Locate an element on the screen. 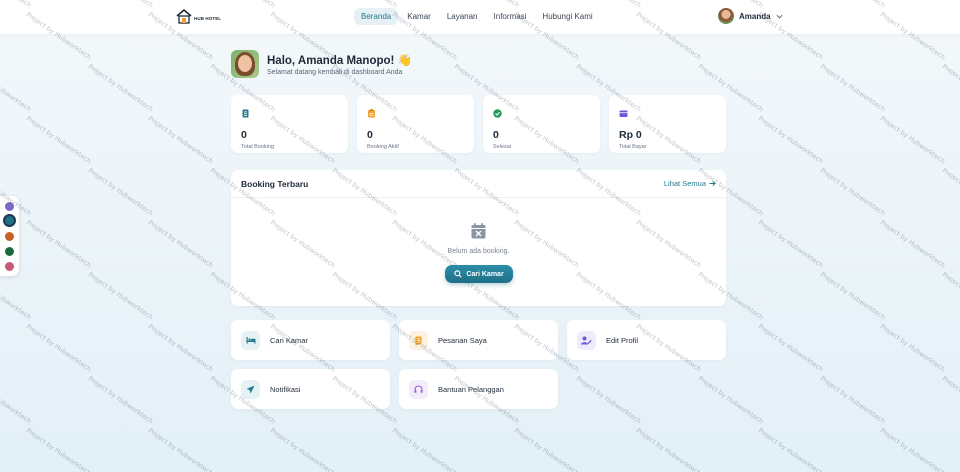 The height and width of the screenshot is (472, 960). action-edit-profil: Edit Profil is located at coordinates (646, 340).